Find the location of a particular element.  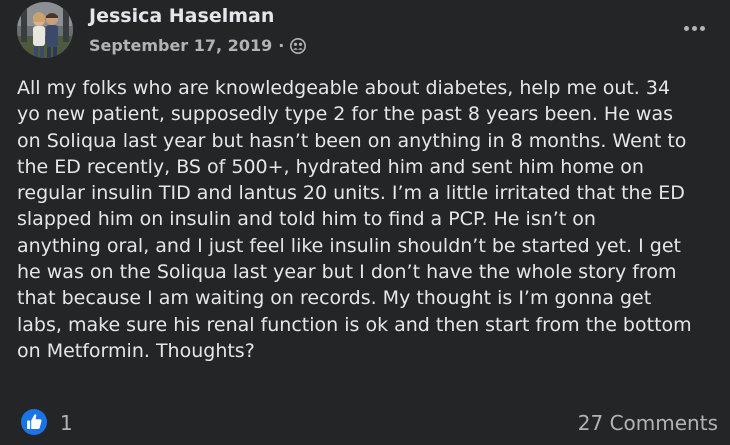

avatar-photo is located at coordinates (45, 30).